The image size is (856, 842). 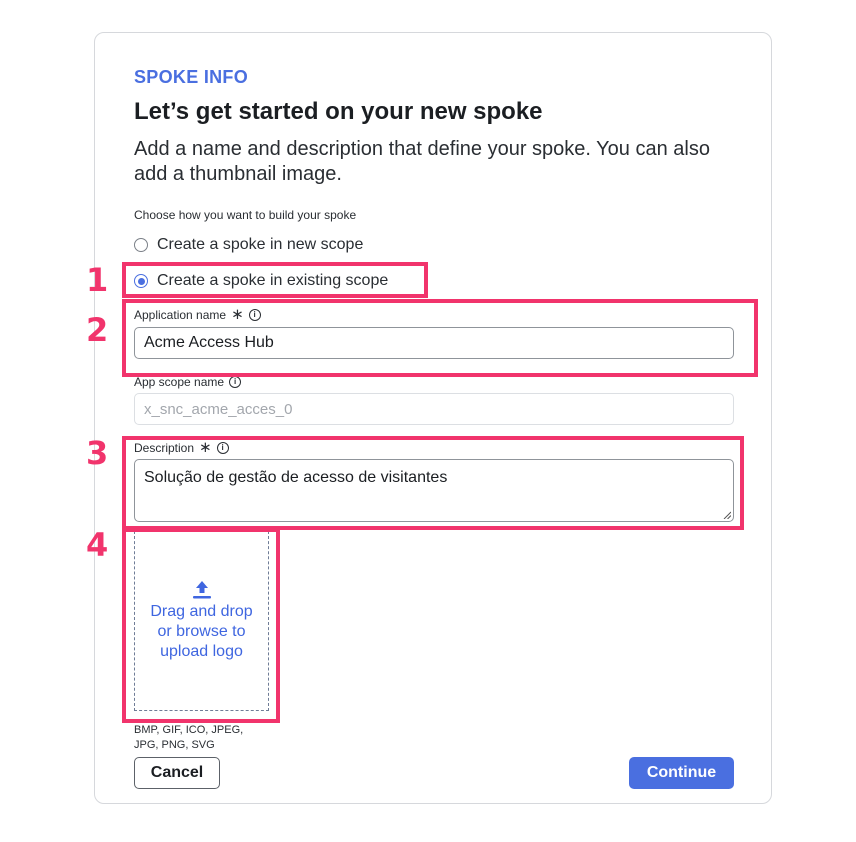 What do you see at coordinates (97, 280) in the screenshot?
I see `annotation-number-1: 1` at bounding box center [97, 280].